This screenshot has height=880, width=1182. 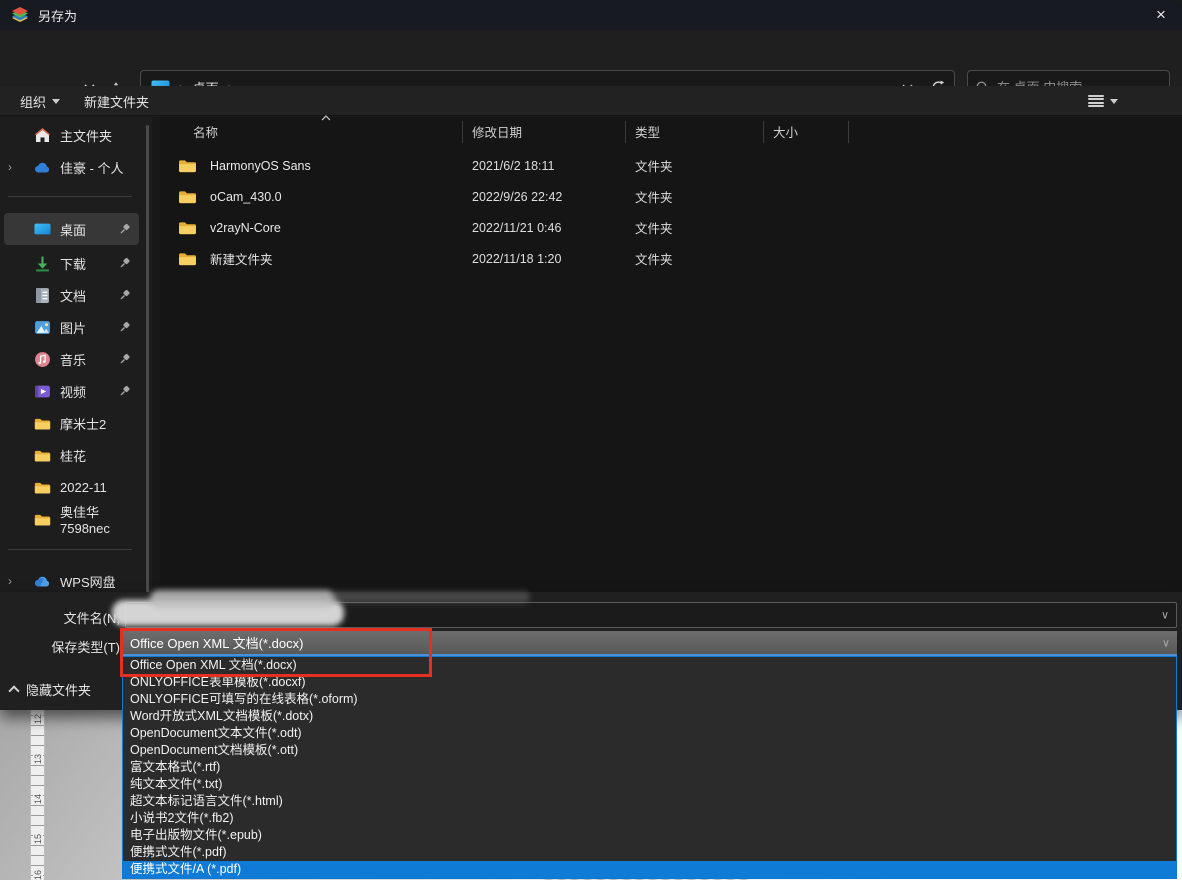 I want to click on dropdown-option-odt: OpenDocument文本文件(*.odt), so click(x=649, y=733).